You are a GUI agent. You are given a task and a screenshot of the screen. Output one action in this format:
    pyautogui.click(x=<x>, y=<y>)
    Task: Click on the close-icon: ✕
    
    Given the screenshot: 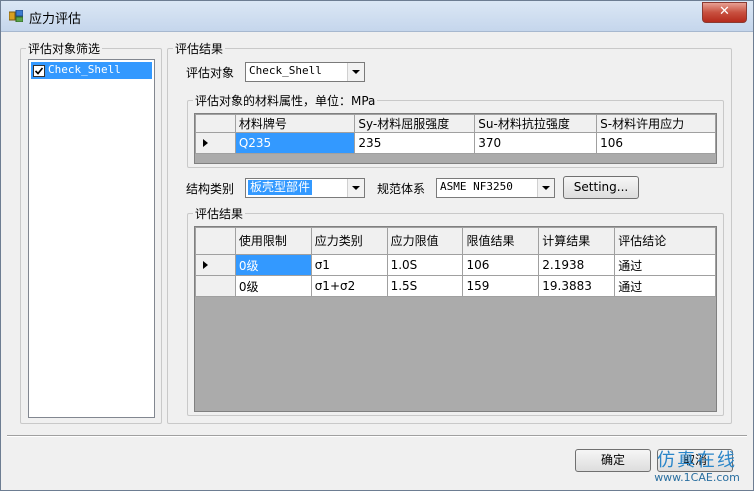 What is the action you would take?
    pyautogui.click(x=724, y=11)
    